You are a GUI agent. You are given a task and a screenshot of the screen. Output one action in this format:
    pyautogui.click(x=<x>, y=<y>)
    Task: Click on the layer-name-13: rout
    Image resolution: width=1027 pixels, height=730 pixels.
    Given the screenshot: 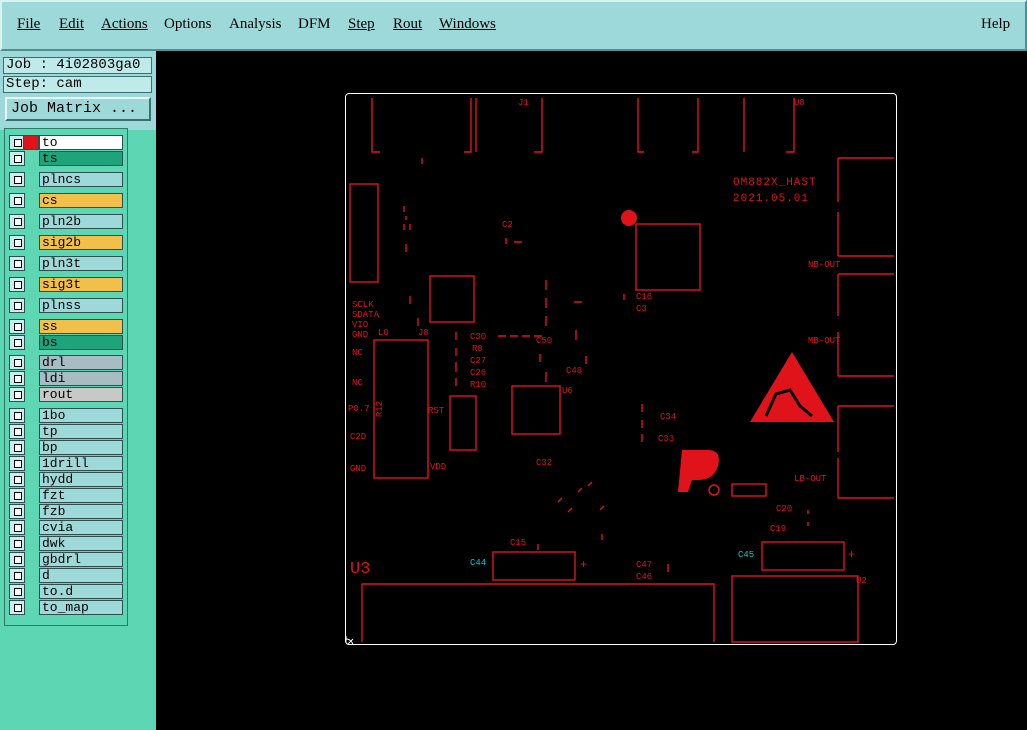 What is the action you would take?
    pyautogui.click(x=81, y=394)
    